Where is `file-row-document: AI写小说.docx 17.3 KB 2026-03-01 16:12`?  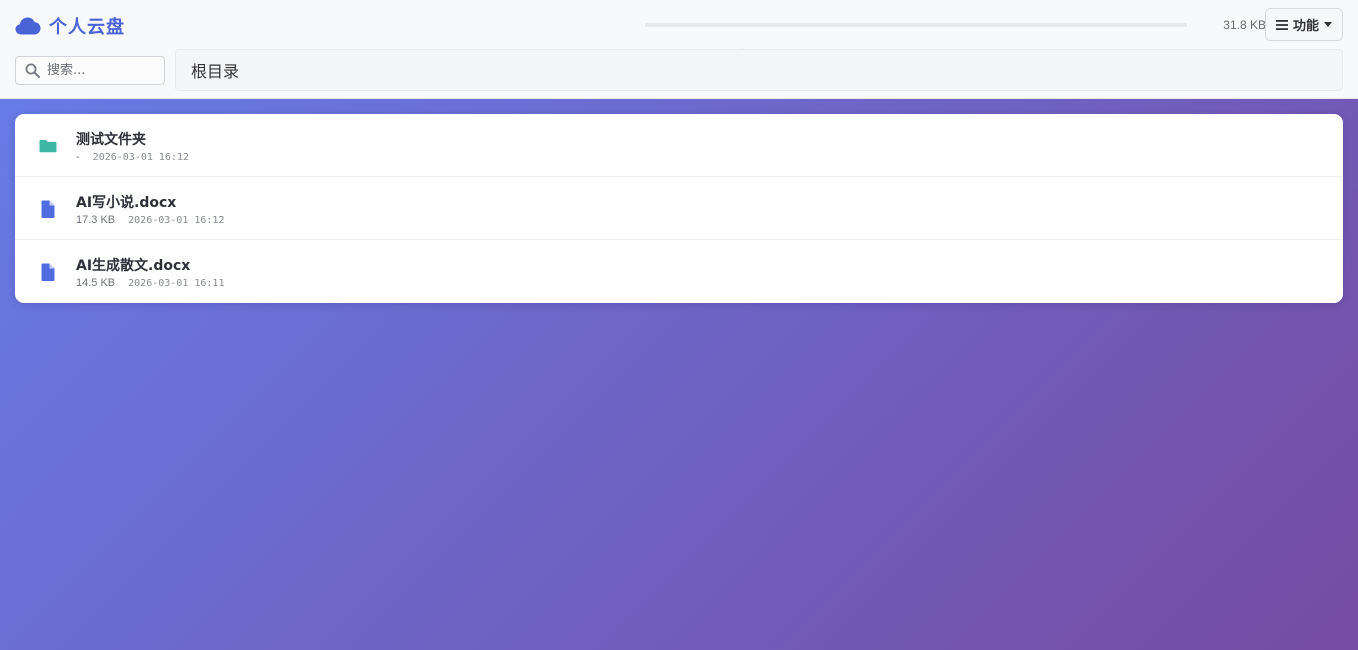 file-row-document: AI写小说.docx 17.3 KB 2026-03-01 16:12 is located at coordinates (679, 208).